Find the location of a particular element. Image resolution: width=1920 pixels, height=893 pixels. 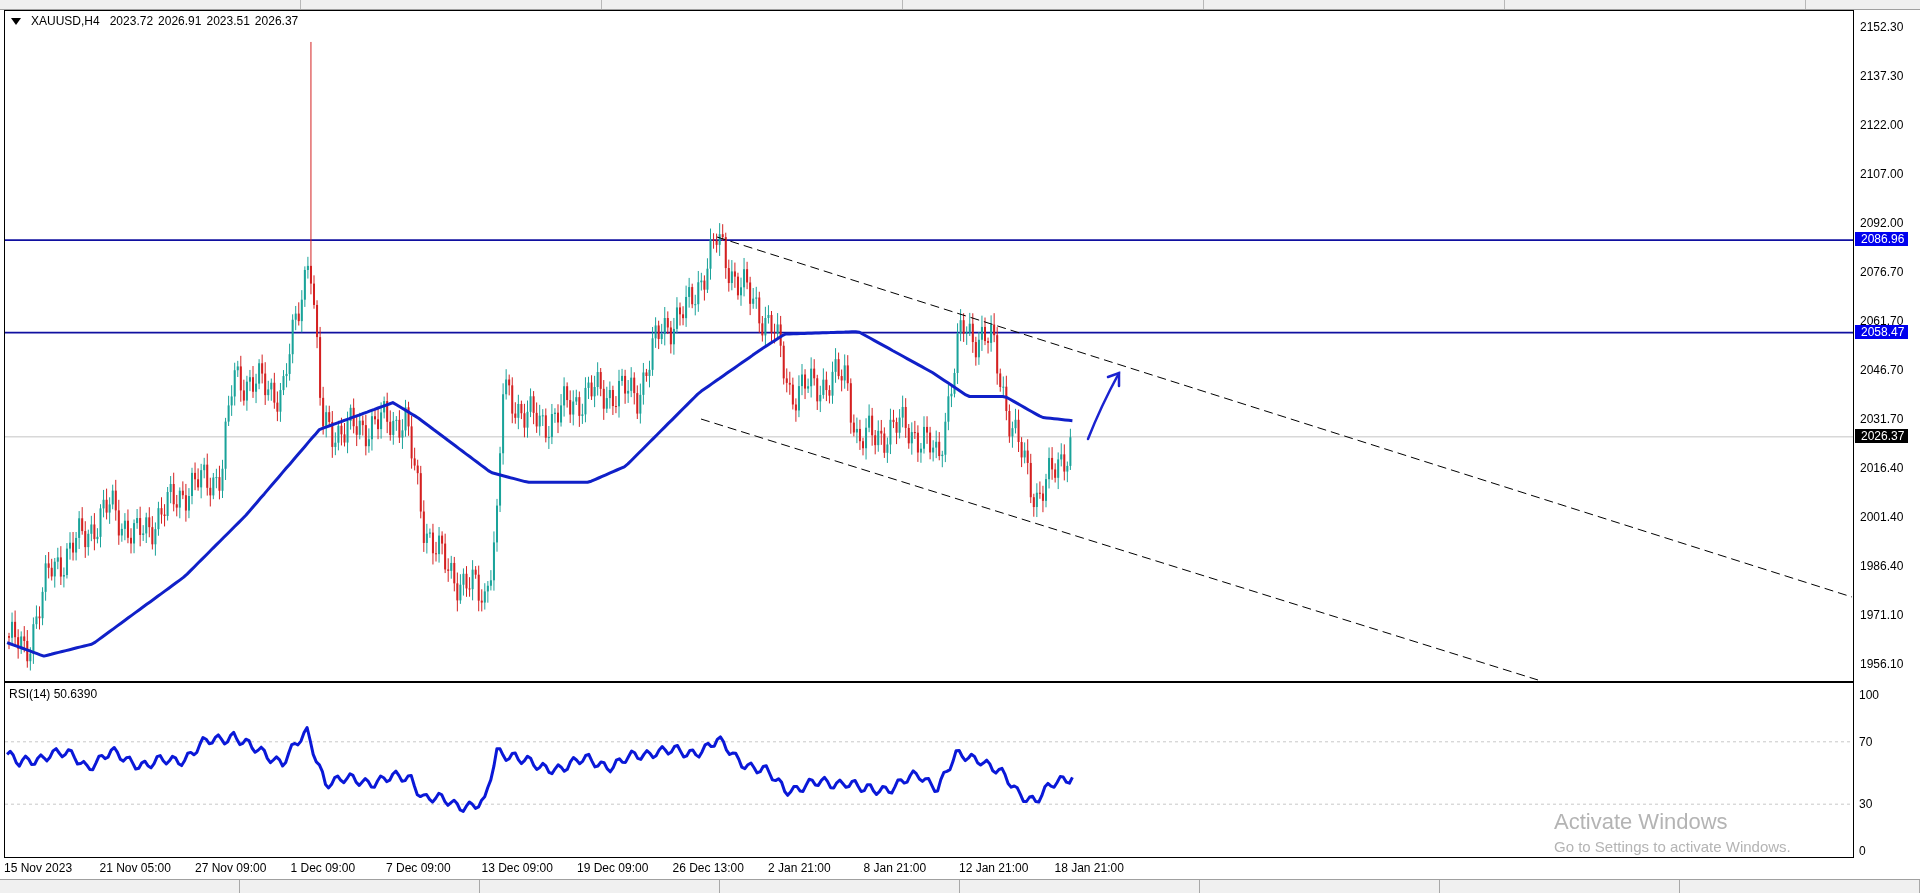

time-axis-label: 1 Dec 09:00 is located at coordinates (323, 868).